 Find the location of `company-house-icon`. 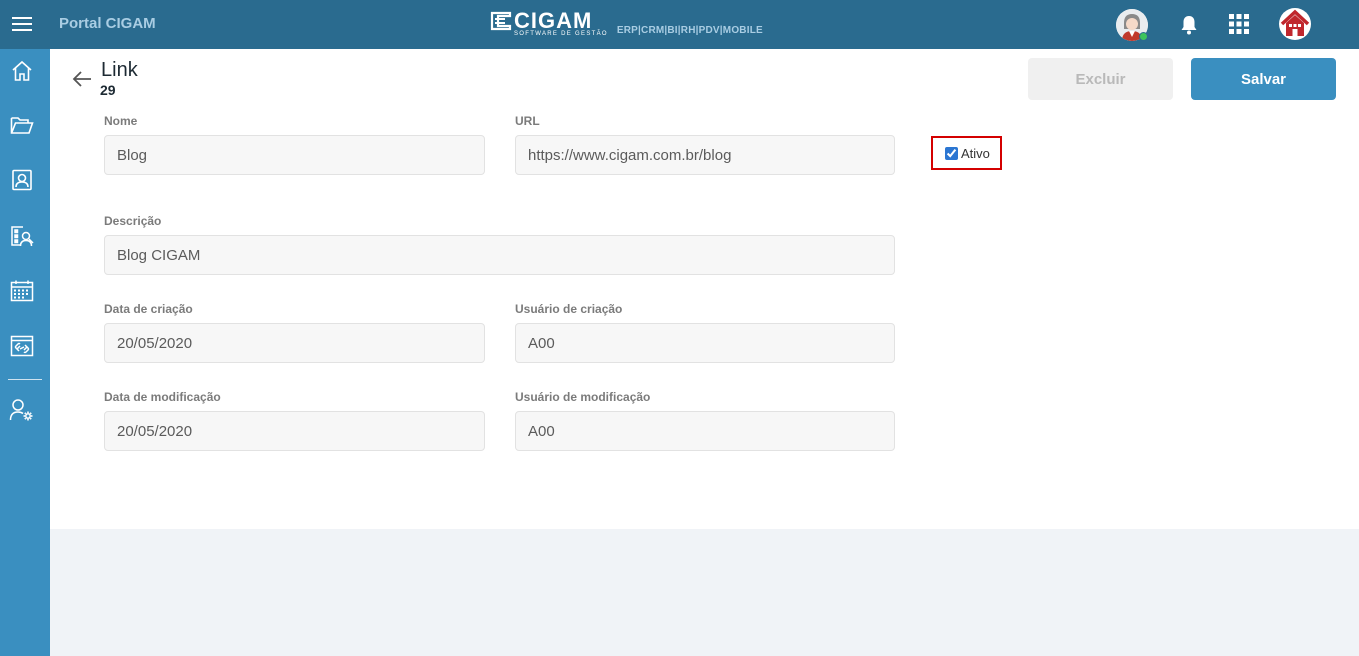

company-house-icon is located at coordinates (1295, 24).